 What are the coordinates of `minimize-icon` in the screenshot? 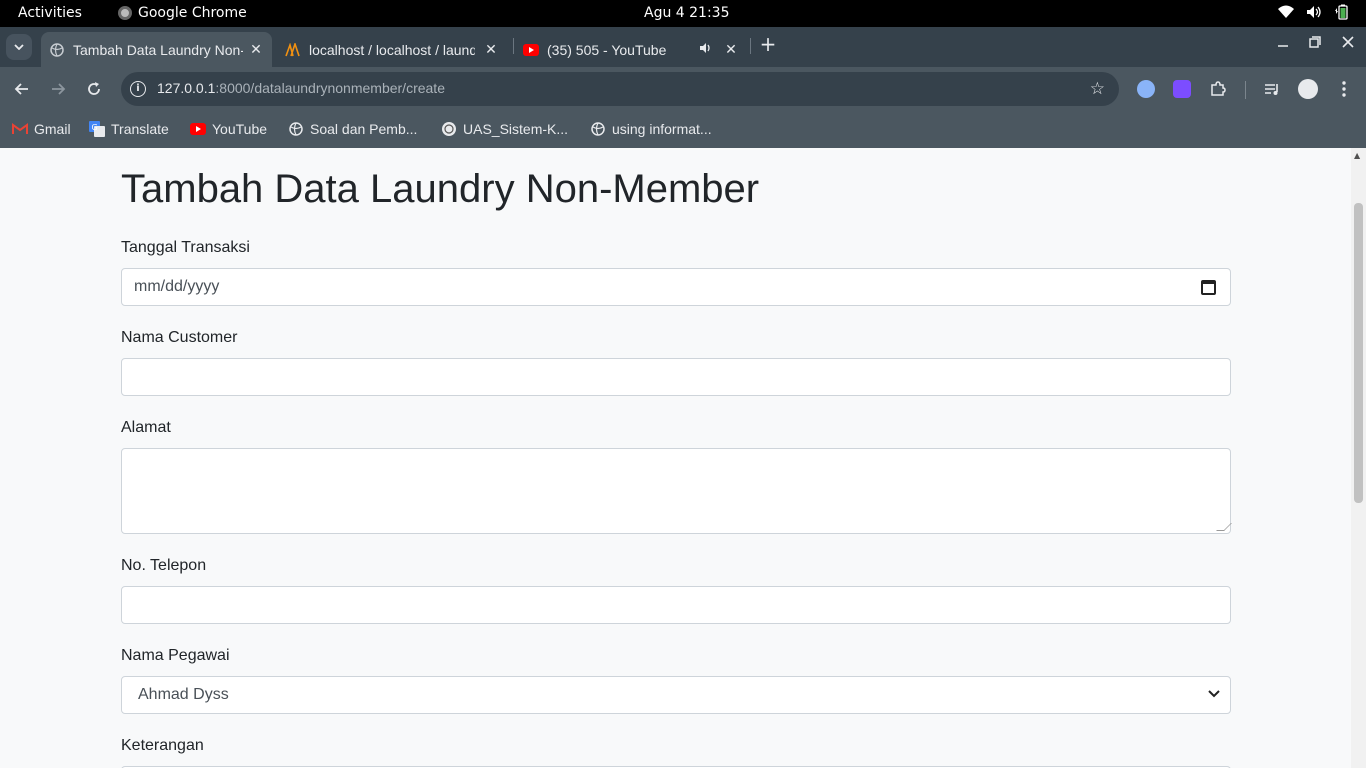 It's located at (1283, 46).